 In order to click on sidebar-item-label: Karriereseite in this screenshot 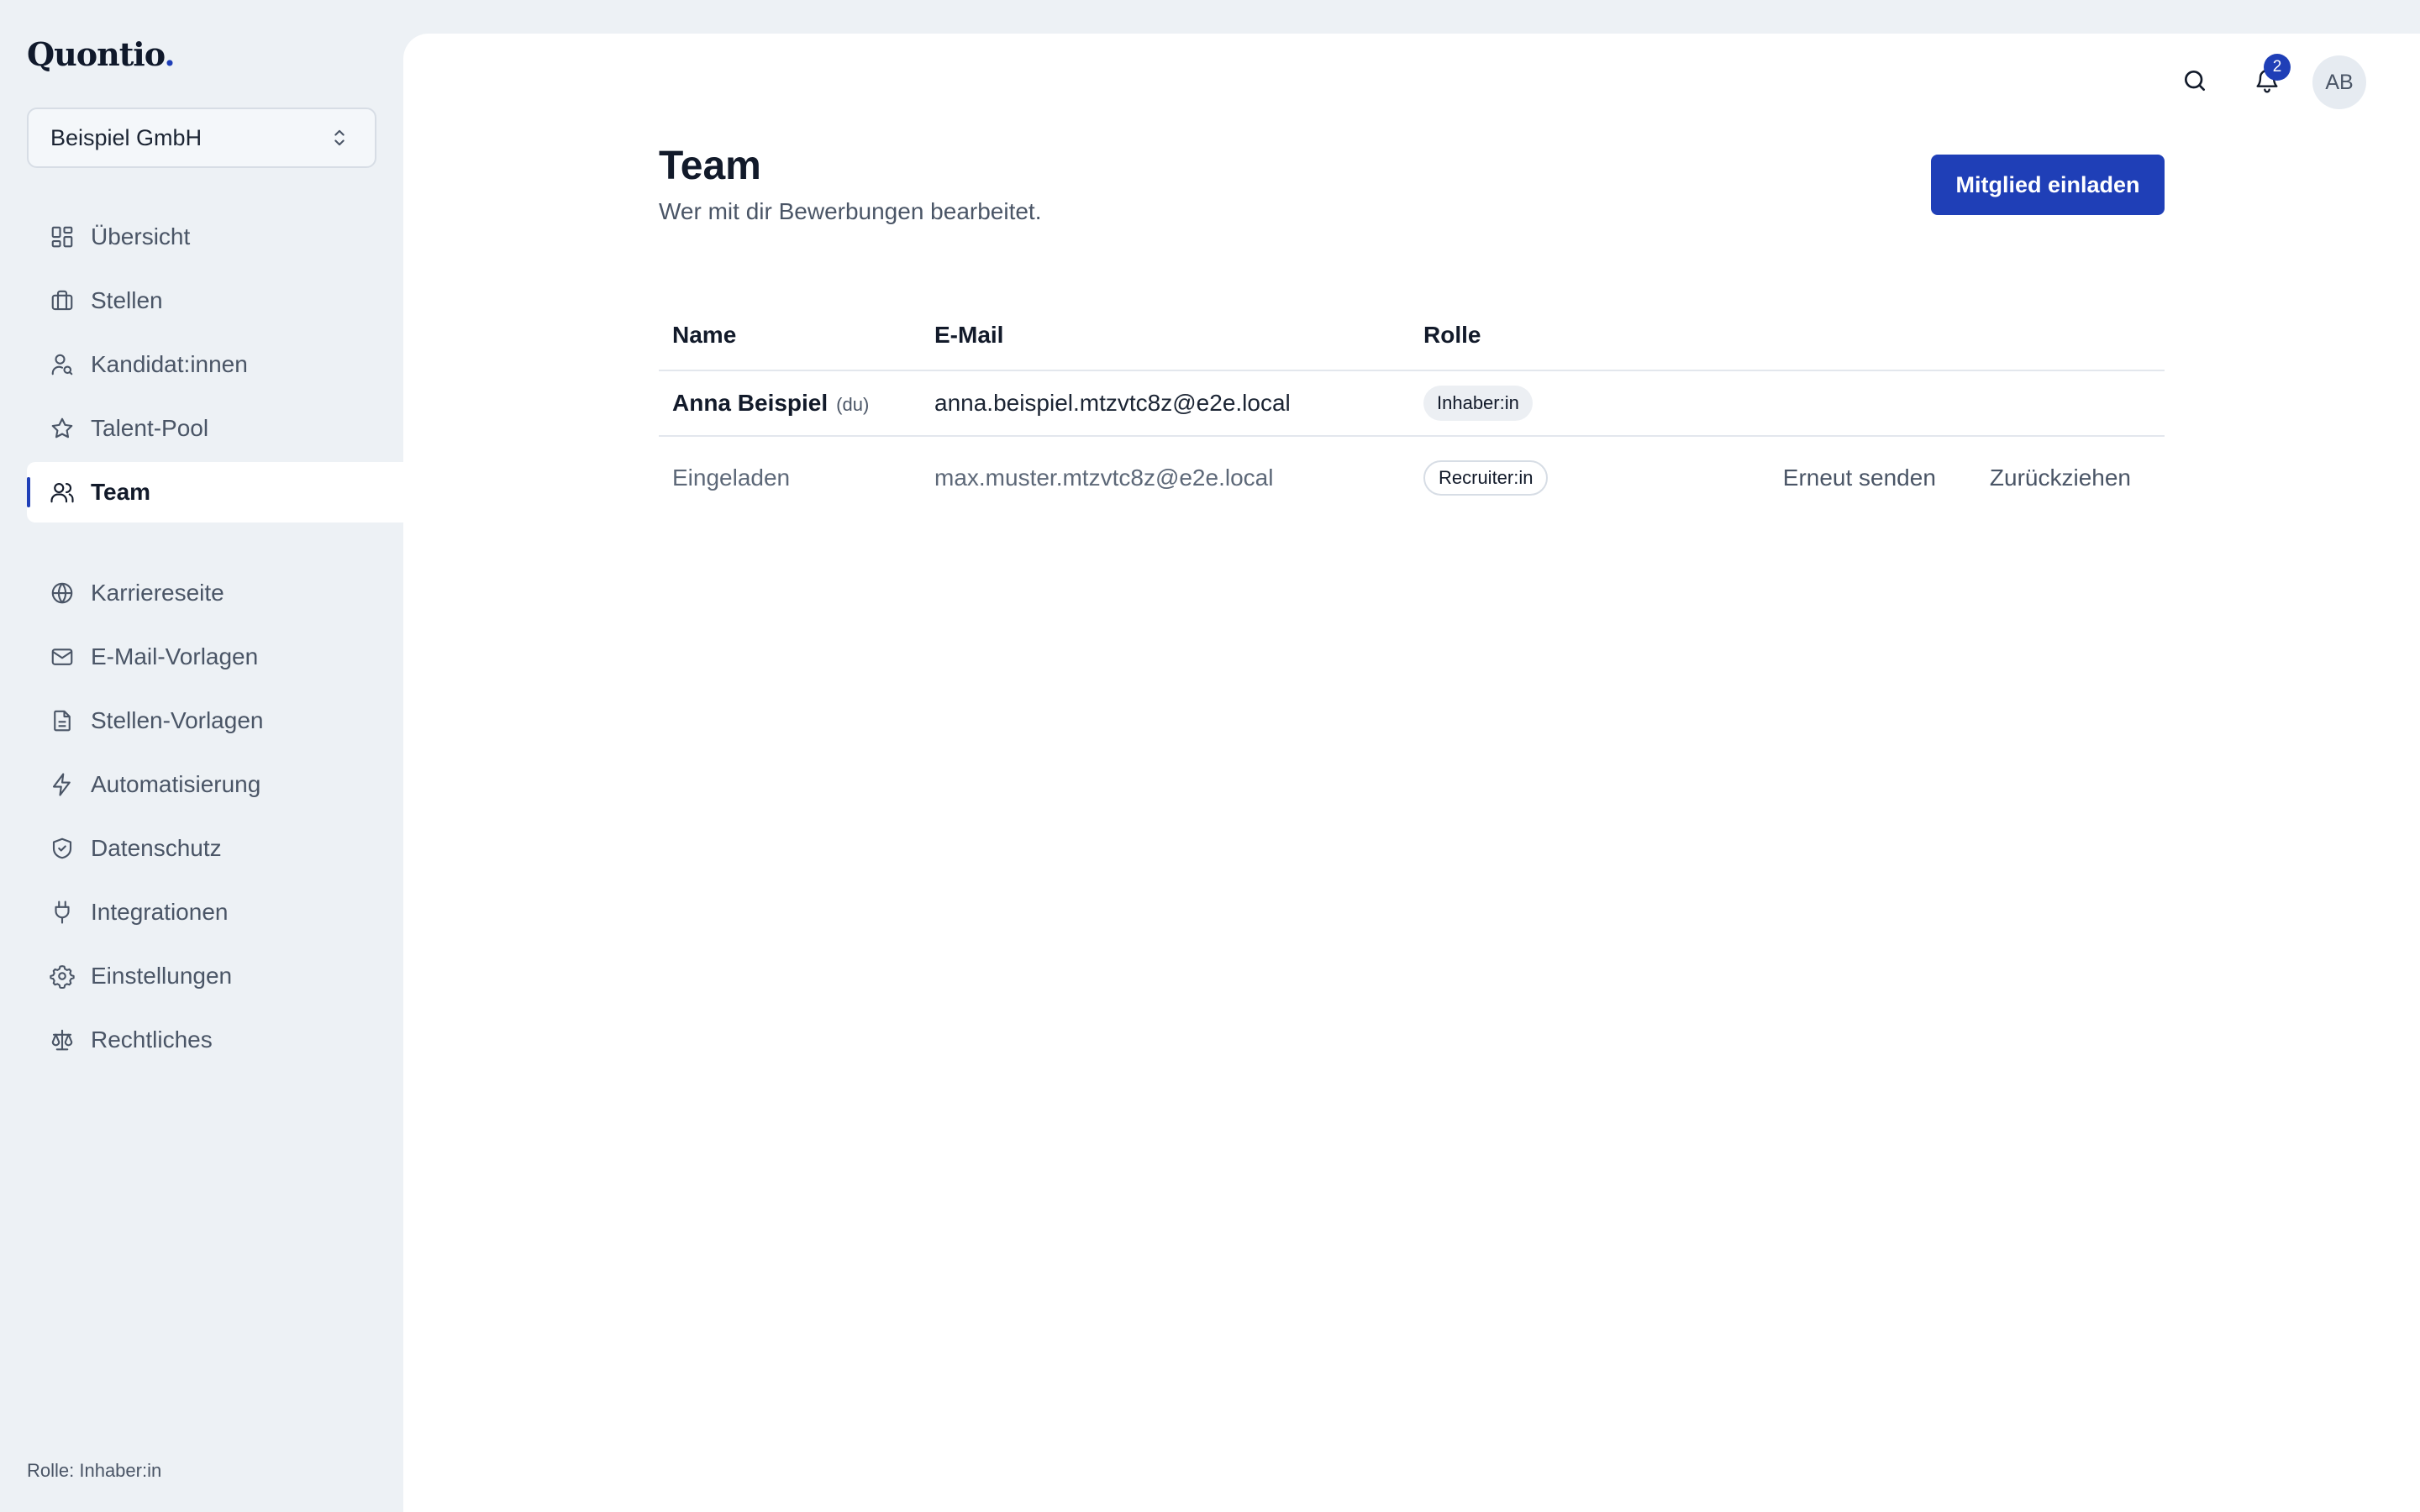, I will do `click(157, 593)`.